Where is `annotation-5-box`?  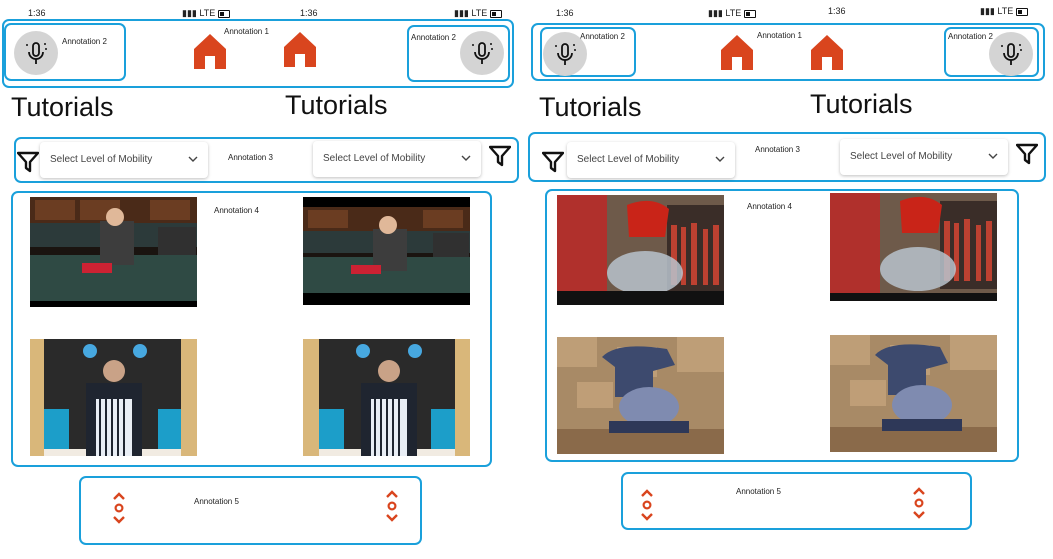 annotation-5-box is located at coordinates (250, 510).